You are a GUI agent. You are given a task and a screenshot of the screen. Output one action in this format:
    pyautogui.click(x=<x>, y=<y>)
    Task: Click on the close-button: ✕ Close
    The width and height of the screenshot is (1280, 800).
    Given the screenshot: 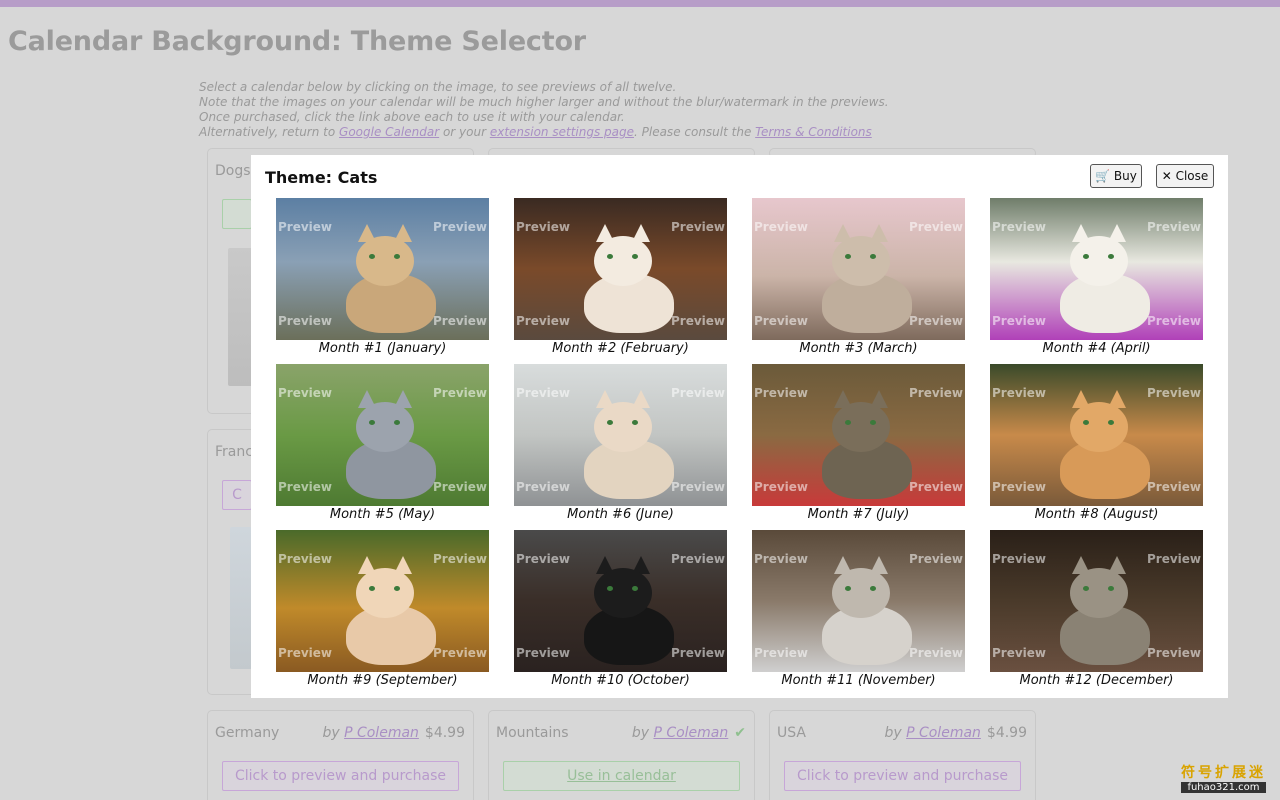 What is the action you would take?
    pyautogui.click(x=1185, y=176)
    